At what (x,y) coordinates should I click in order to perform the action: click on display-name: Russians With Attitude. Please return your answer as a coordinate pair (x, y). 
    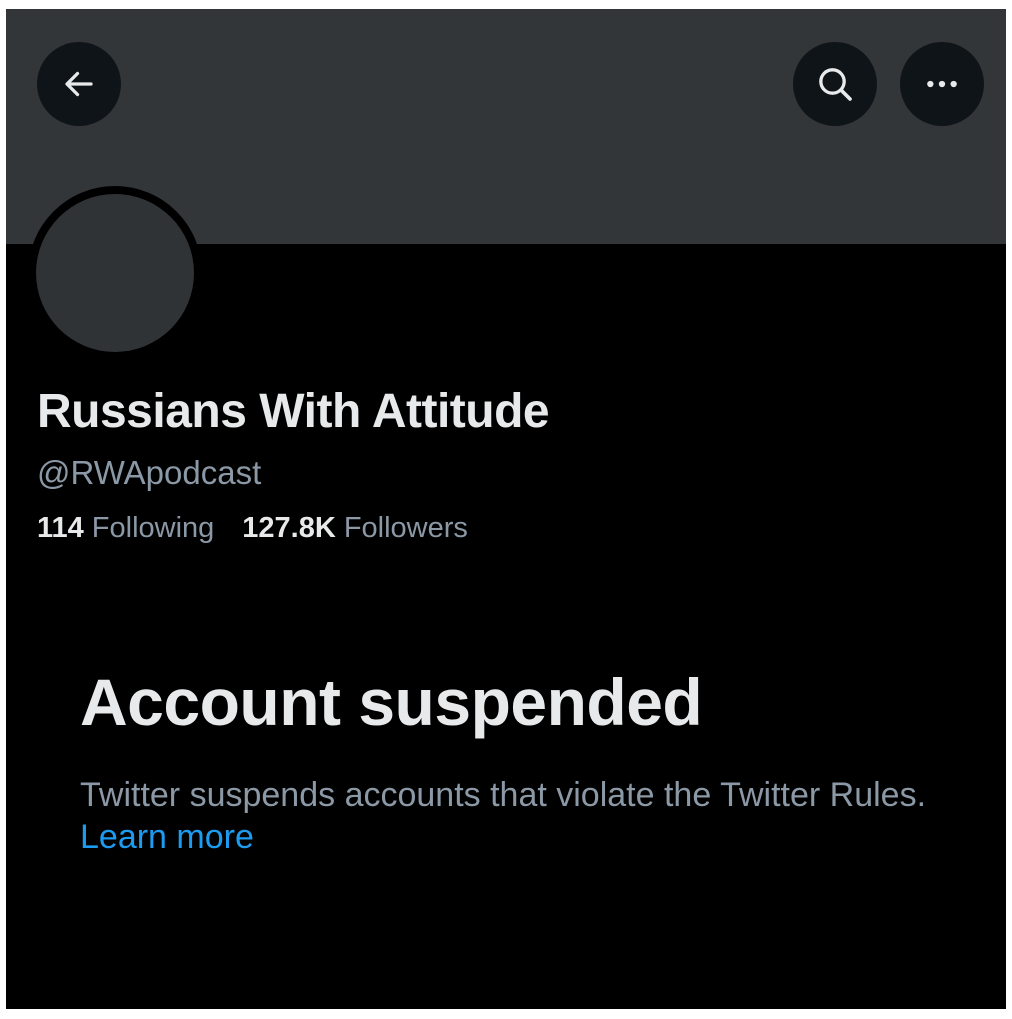
    Looking at the image, I should click on (293, 411).